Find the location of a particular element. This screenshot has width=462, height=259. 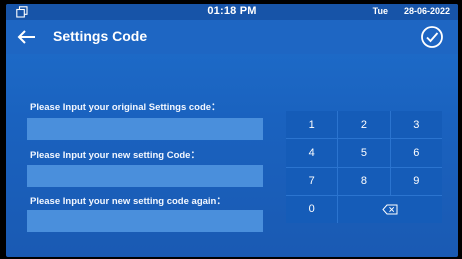

key-9: 9 is located at coordinates (416, 181).